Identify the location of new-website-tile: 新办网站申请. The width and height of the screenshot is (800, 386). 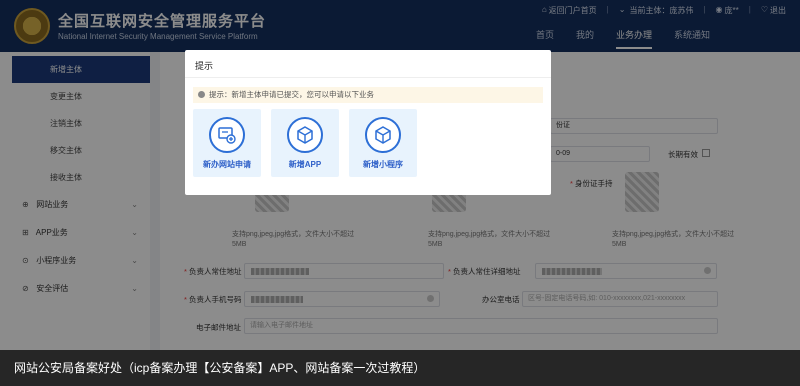
(227, 143).